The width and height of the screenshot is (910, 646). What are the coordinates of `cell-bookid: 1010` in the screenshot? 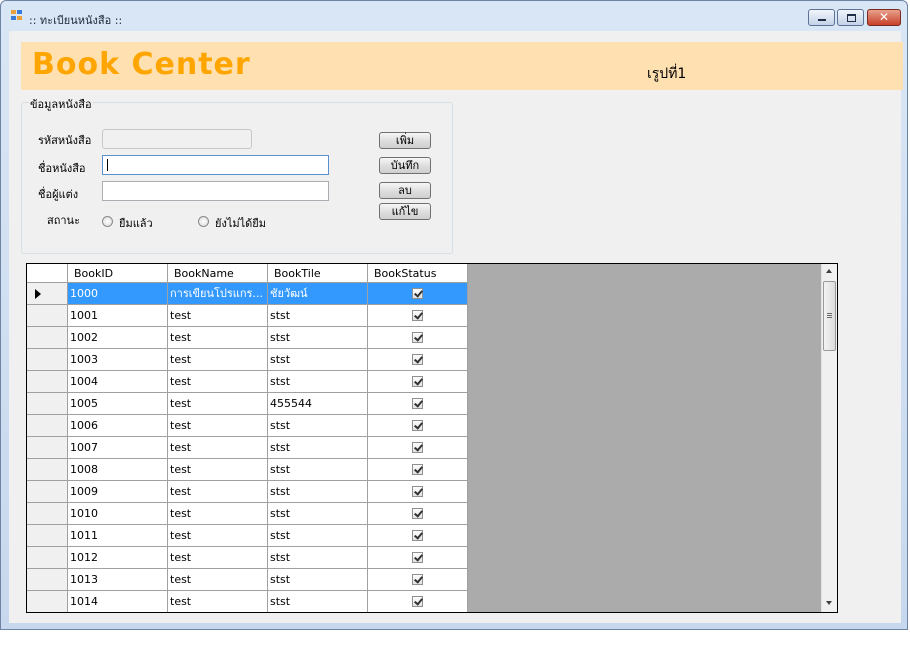 It's located at (118, 514).